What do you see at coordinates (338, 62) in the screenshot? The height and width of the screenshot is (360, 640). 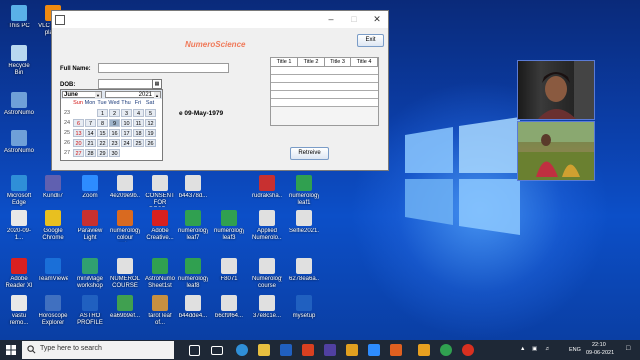 I see `table-header: Title 3` at bounding box center [338, 62].